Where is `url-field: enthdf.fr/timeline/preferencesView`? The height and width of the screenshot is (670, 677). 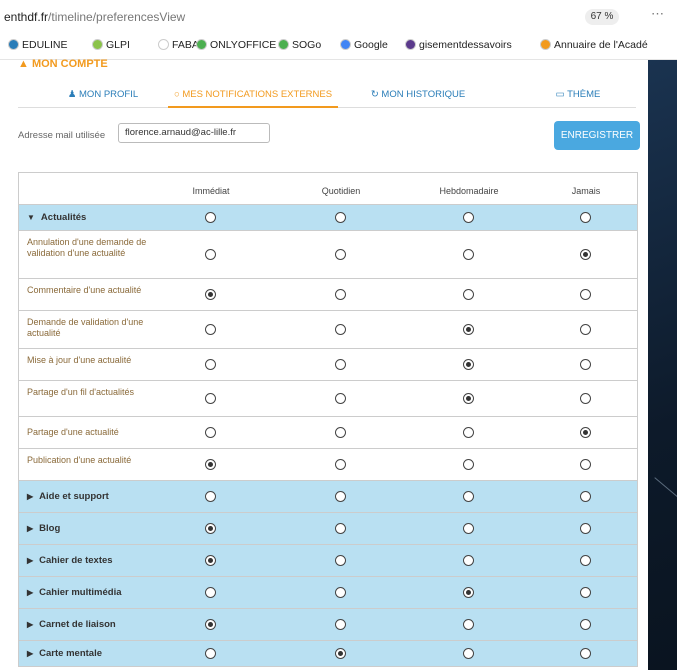
url-field: enthdf.fr/timeline/preferencesView is located at coordinates (94, 17).